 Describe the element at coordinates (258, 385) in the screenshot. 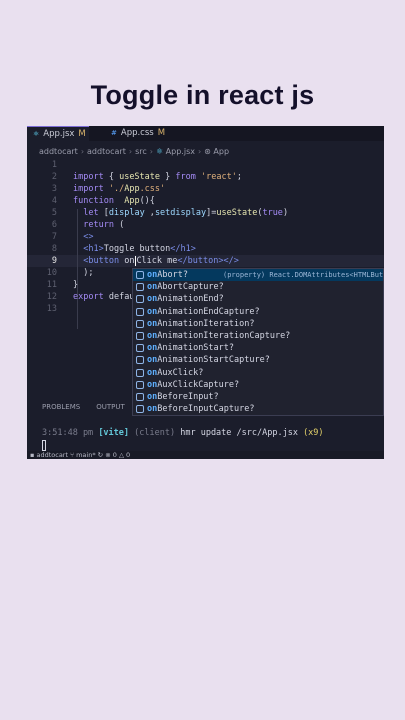

I see `suggestion-item: onAuxClickCapture?` at that location.